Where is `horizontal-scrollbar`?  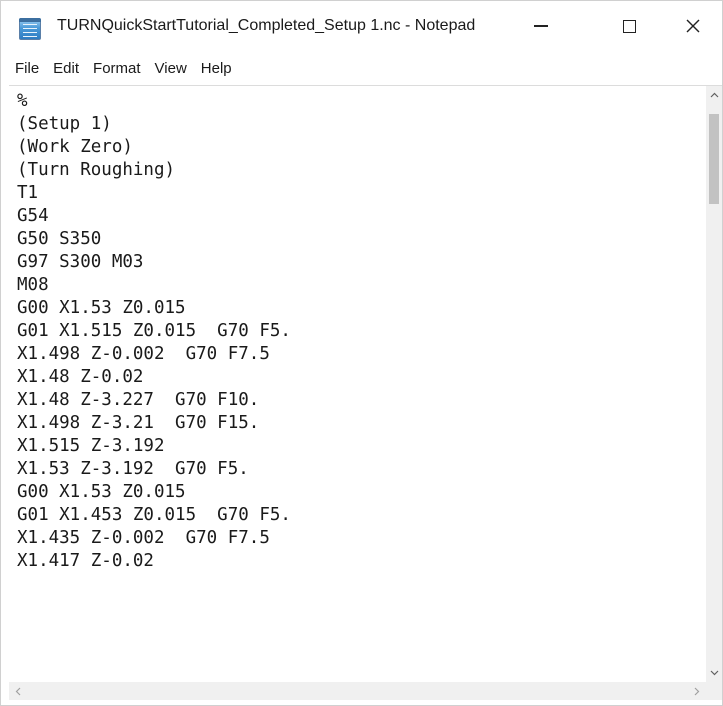 horizontal-scrollbar is located at coordinates (357, 691).